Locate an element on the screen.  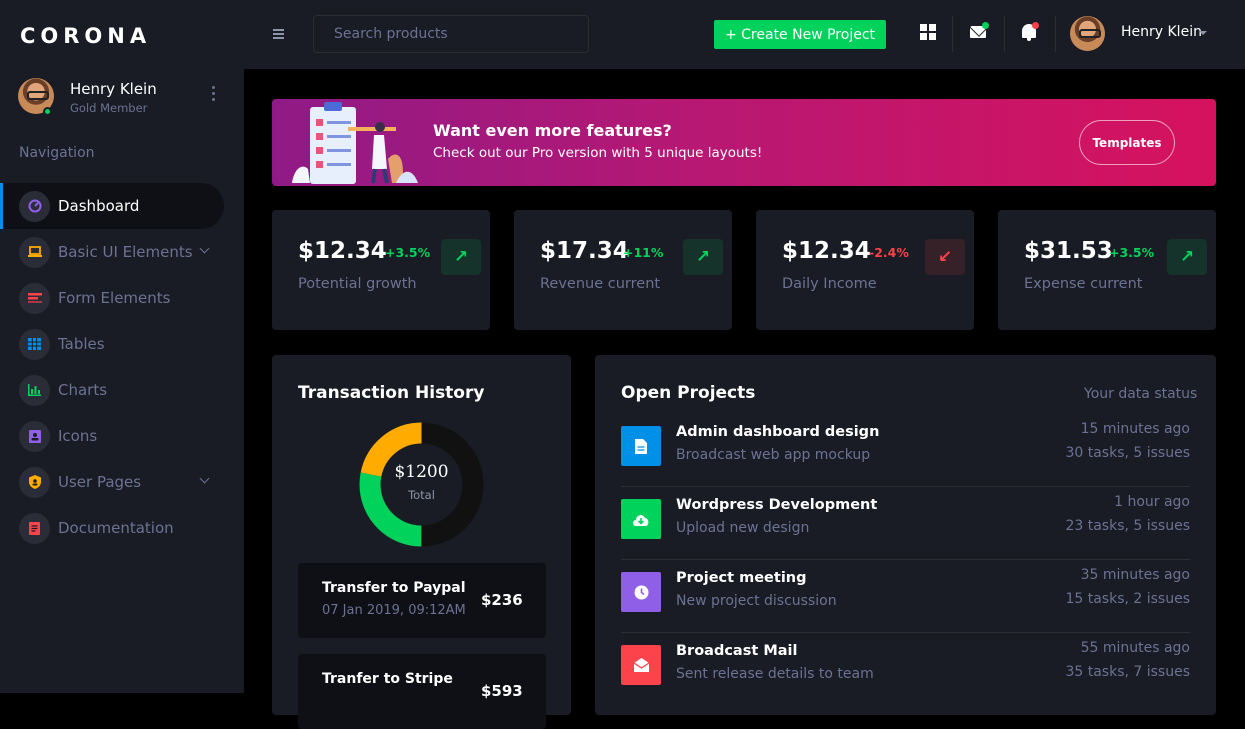
grid-icon is located at coordinates (928, 32).